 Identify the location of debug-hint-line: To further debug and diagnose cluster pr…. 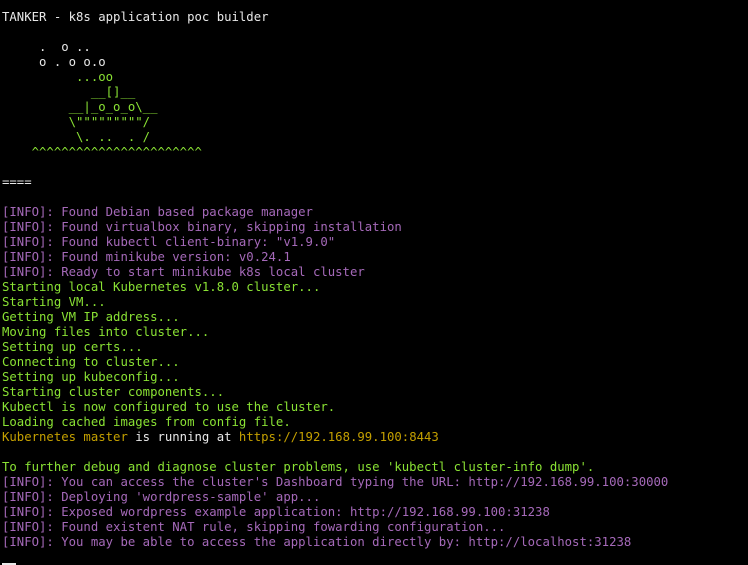
(298, 467).